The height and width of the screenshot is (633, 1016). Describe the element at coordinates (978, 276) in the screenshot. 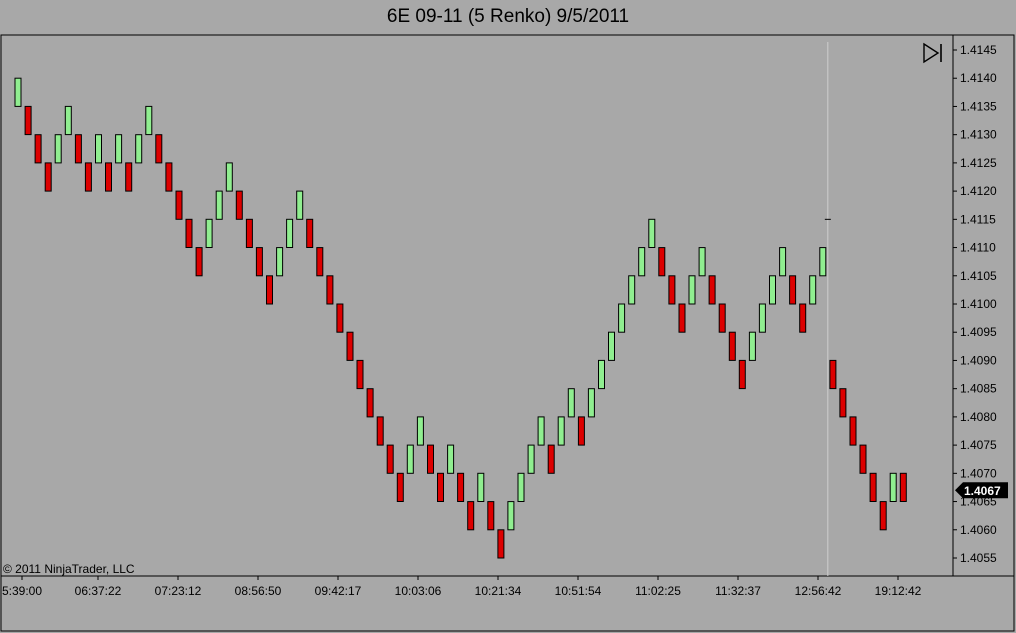

I see `price-tick-label: 1.4105` at that location.